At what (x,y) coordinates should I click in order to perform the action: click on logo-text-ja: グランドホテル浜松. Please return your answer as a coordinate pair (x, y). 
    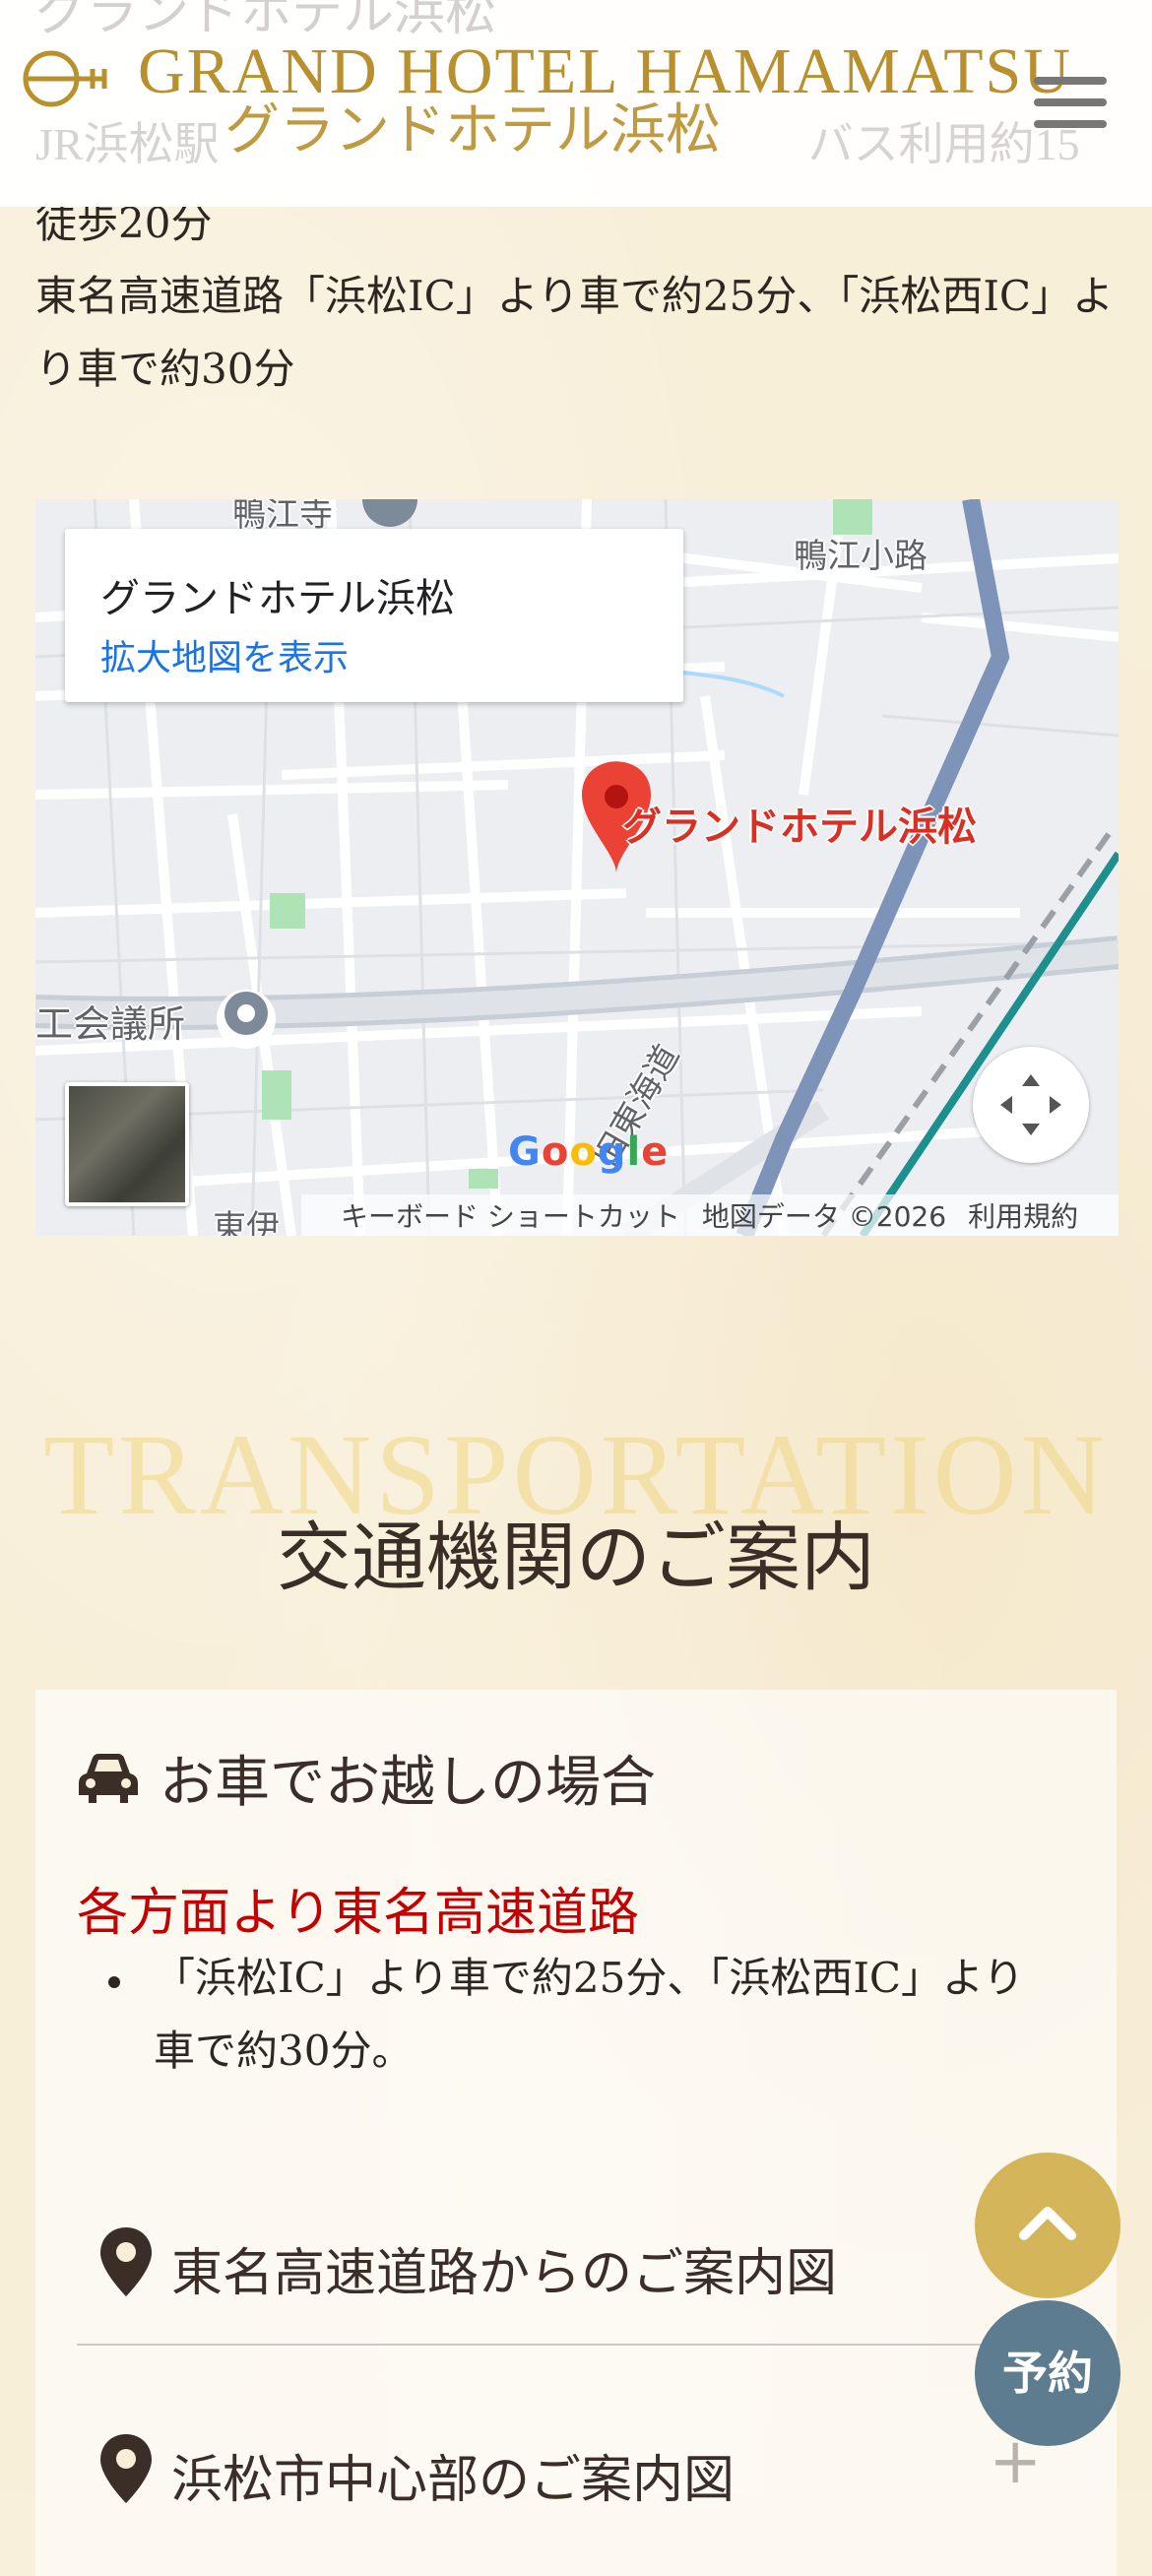
    Looking at the image, I should click on (472, 131).